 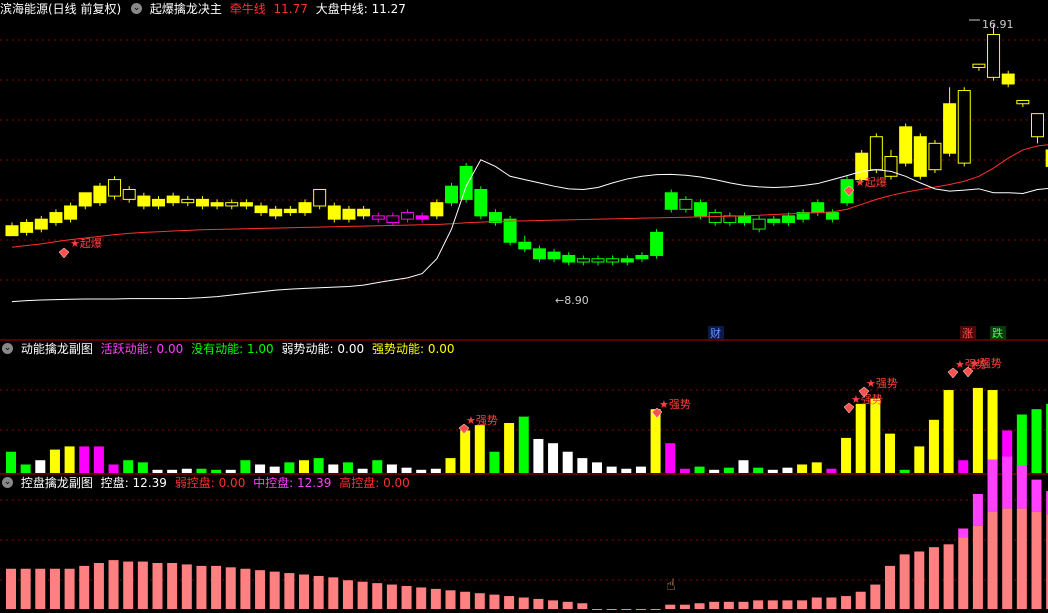 I want to click on weak-control-value: 0.00, so click(x=232, y=483).